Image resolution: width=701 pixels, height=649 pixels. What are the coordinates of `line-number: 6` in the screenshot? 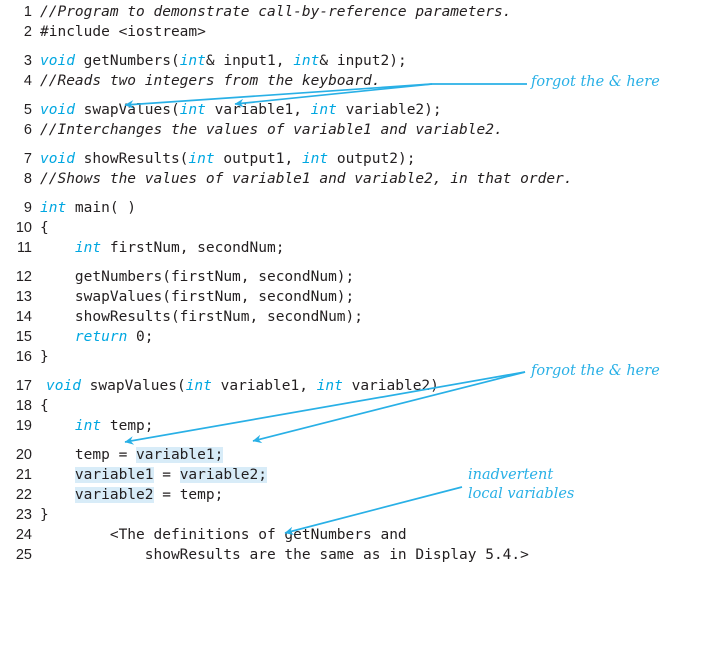 It's located at (27, 130).